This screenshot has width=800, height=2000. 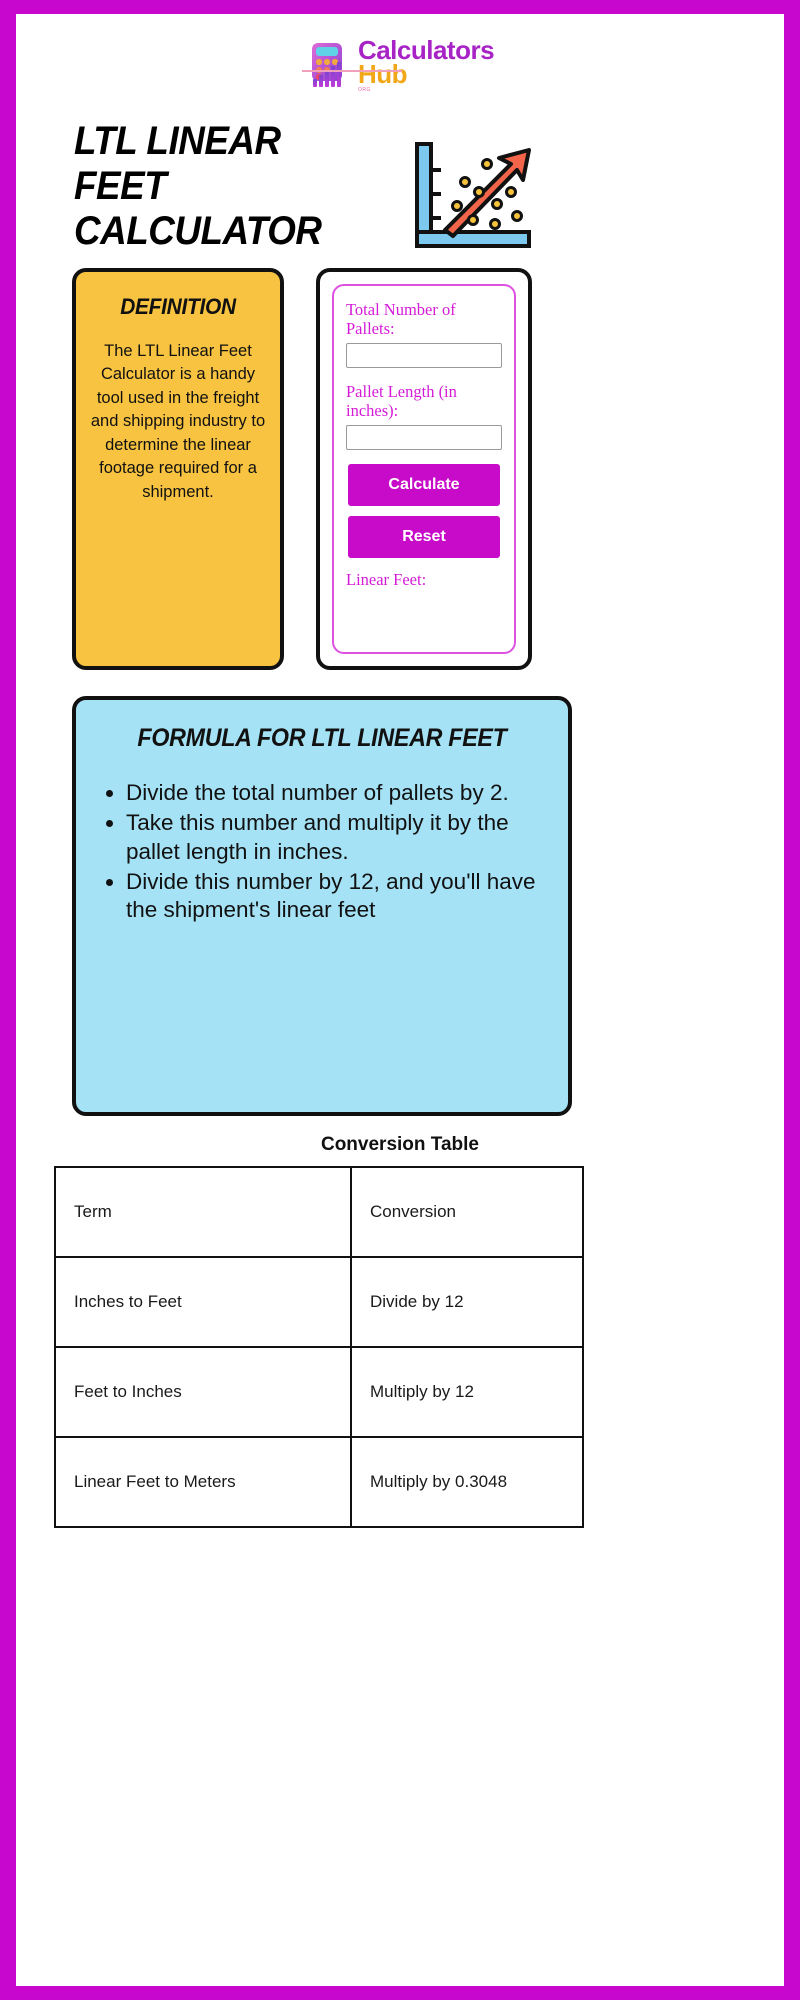 I want to click on pallets-input, so click(x=424, y=355).